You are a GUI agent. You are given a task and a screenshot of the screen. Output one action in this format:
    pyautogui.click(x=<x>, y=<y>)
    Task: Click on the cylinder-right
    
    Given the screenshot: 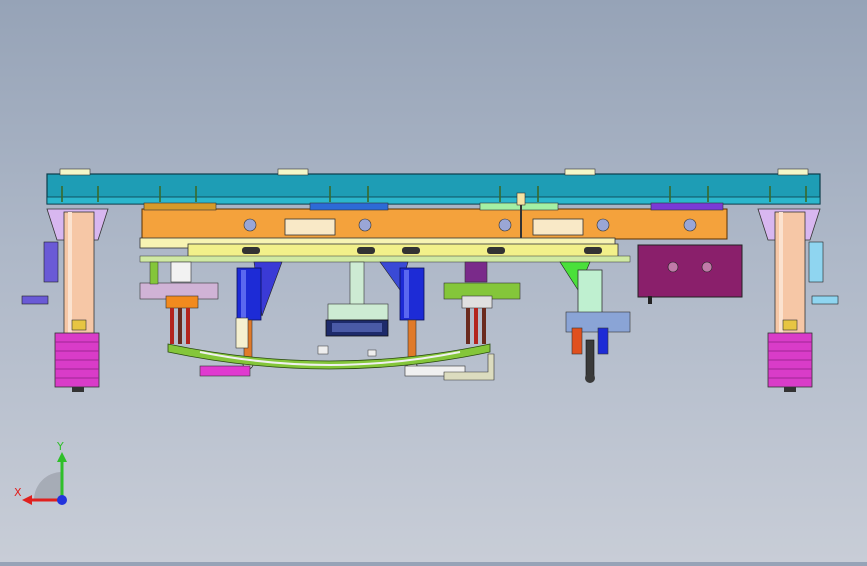 What is the action you would take?
    pyautogui.click(x=598, y=326)
    